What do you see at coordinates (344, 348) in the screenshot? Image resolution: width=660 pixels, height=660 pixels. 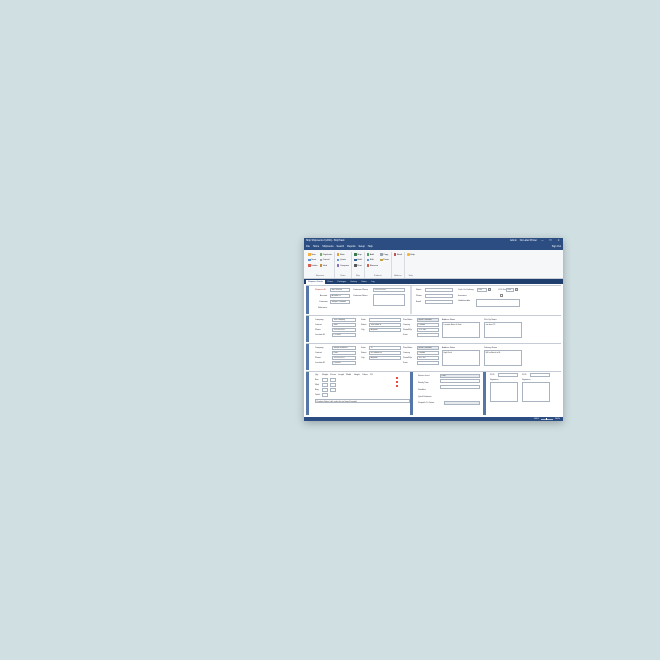 I see `company-field: Sample Business` at bounding box center [344, 348].